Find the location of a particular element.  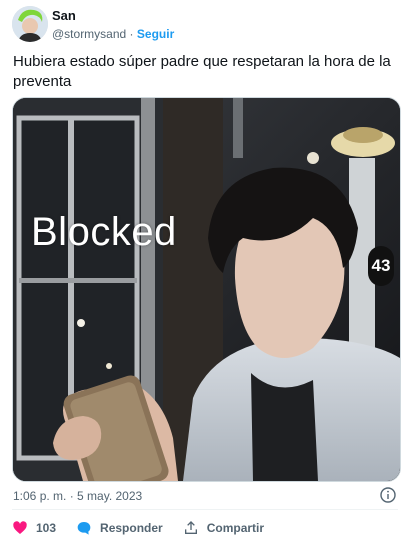

avatar is located at coordinates (30, 24).